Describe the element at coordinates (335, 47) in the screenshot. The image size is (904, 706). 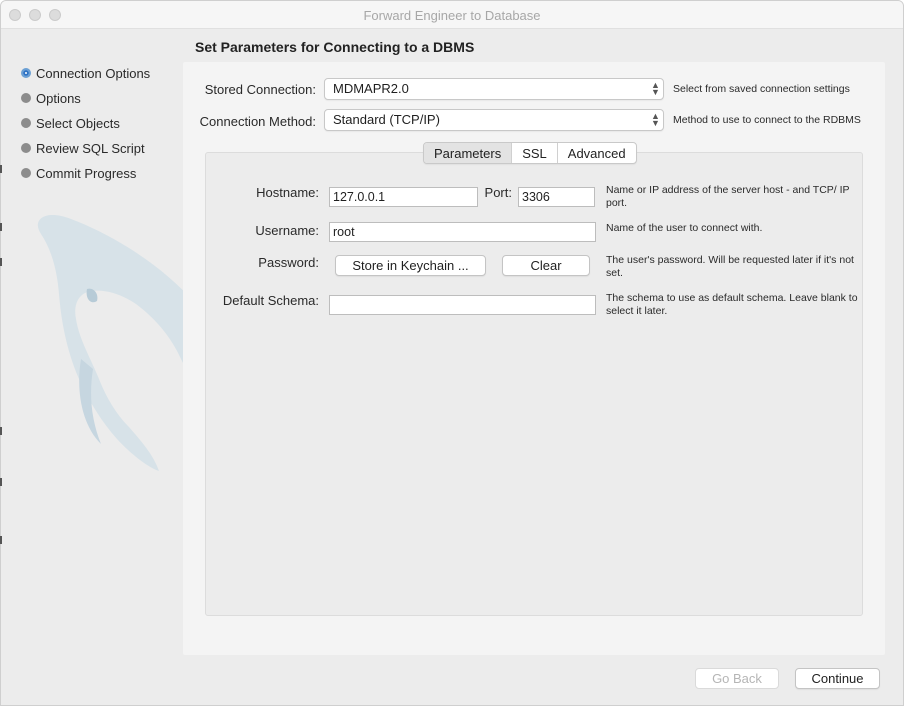
I see `page-title: Set Parameters for Connecting to a DBMS` at that location.